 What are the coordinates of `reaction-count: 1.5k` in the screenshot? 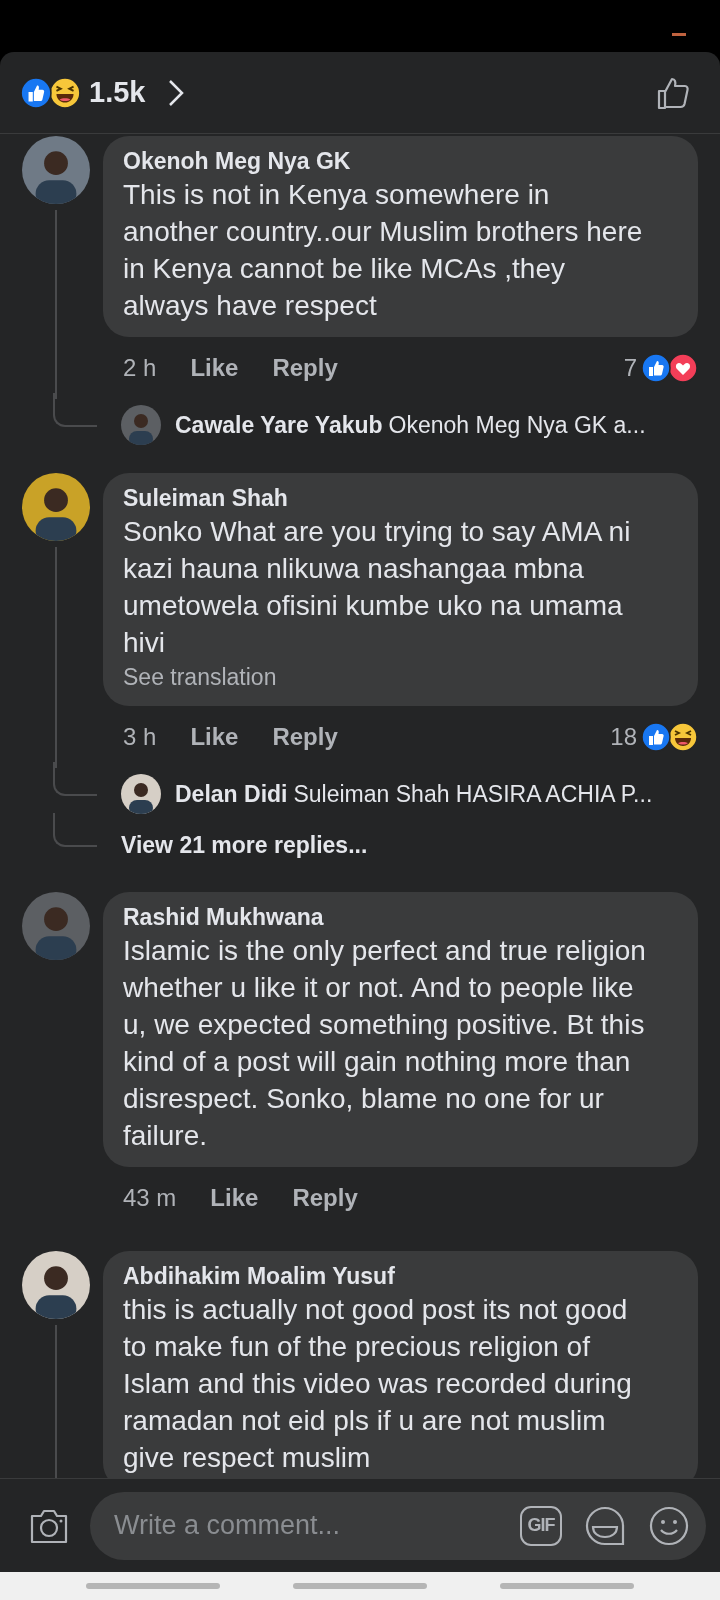 It's located at (117, 92).